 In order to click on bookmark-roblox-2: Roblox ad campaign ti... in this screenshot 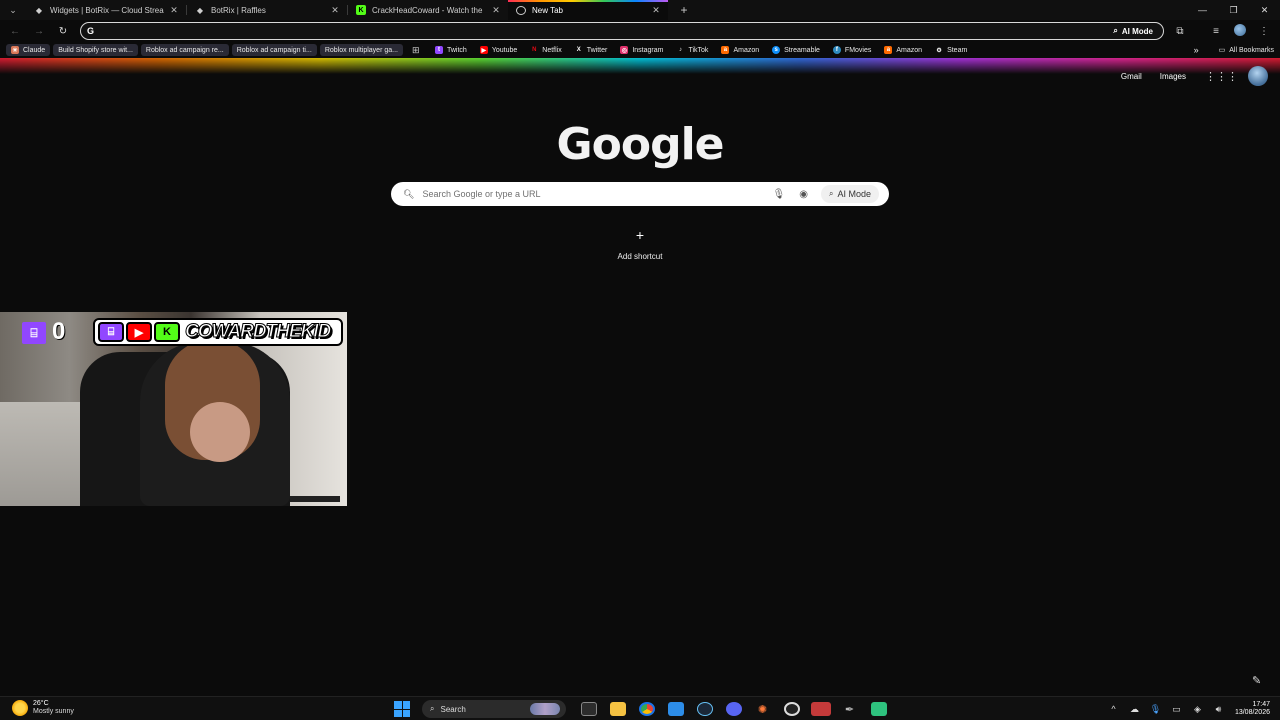, I will do `click(274, 50)`.